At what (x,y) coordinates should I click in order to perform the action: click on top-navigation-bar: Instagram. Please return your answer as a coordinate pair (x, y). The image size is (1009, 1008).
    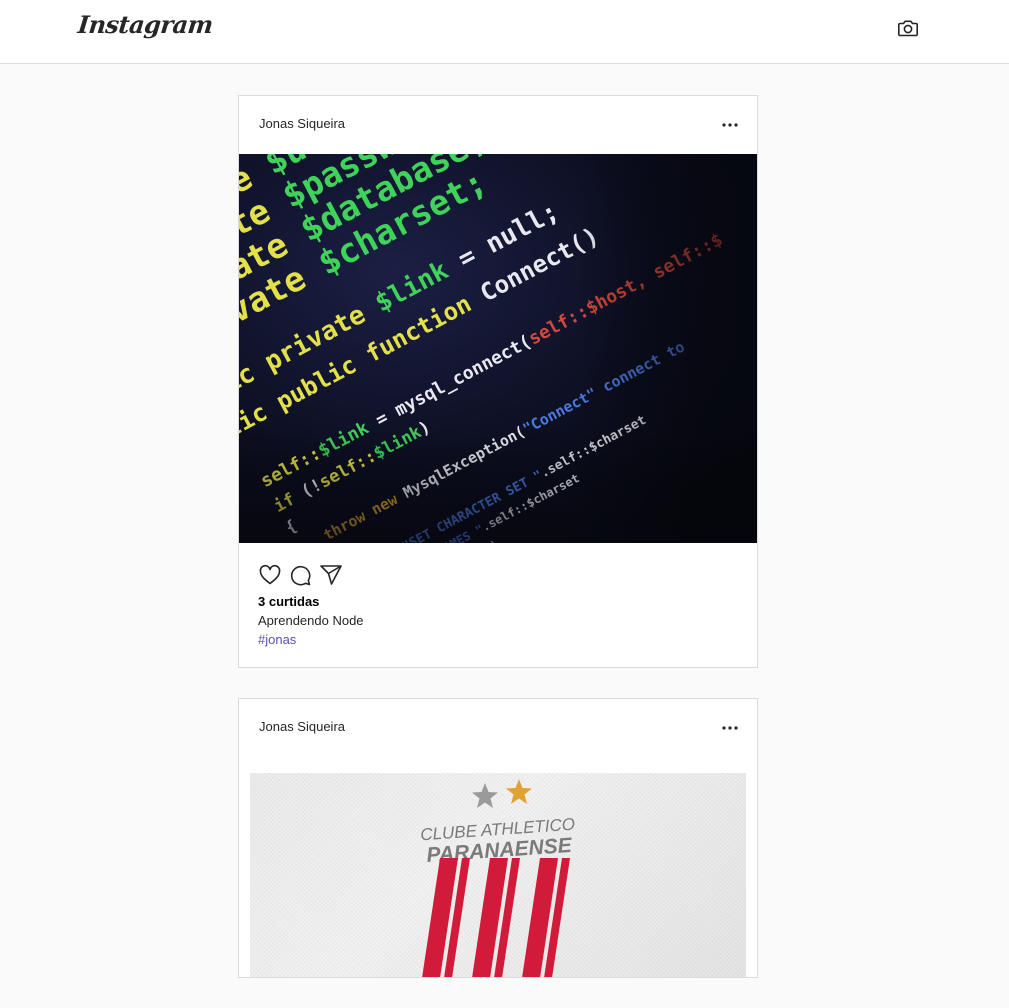
    Looking at the image, I should click on (504, 32).